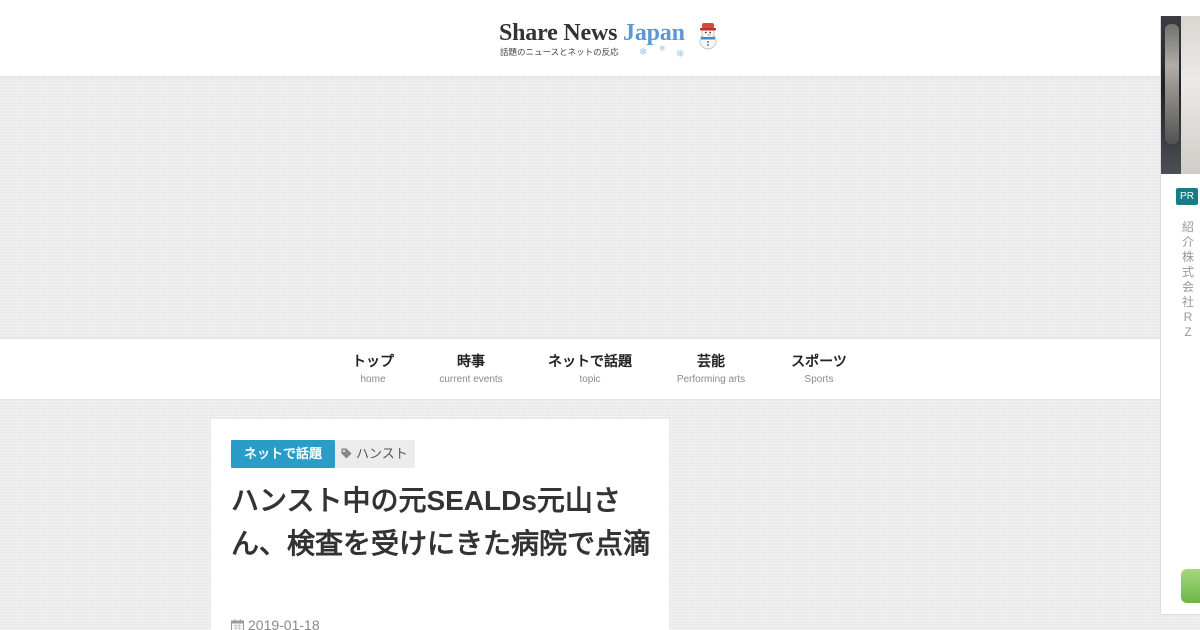 This screenshot has width=1200, height=630. I want to click on logo-tagline: 話題のニュースとネットの反応, so click(559, 53).